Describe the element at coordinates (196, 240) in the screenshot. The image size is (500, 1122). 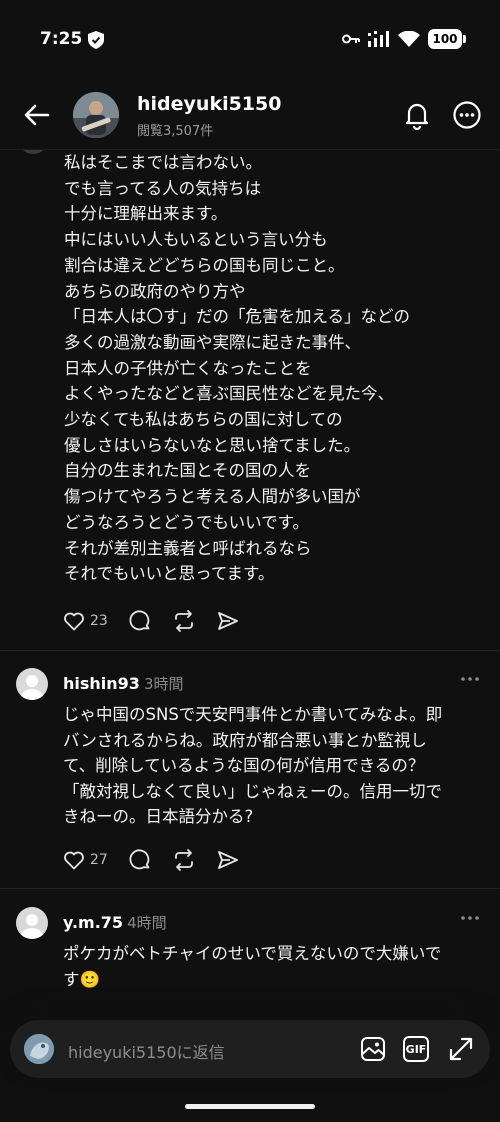
I see `post-line: 中にはいい人もいるという言い分も` at that location.